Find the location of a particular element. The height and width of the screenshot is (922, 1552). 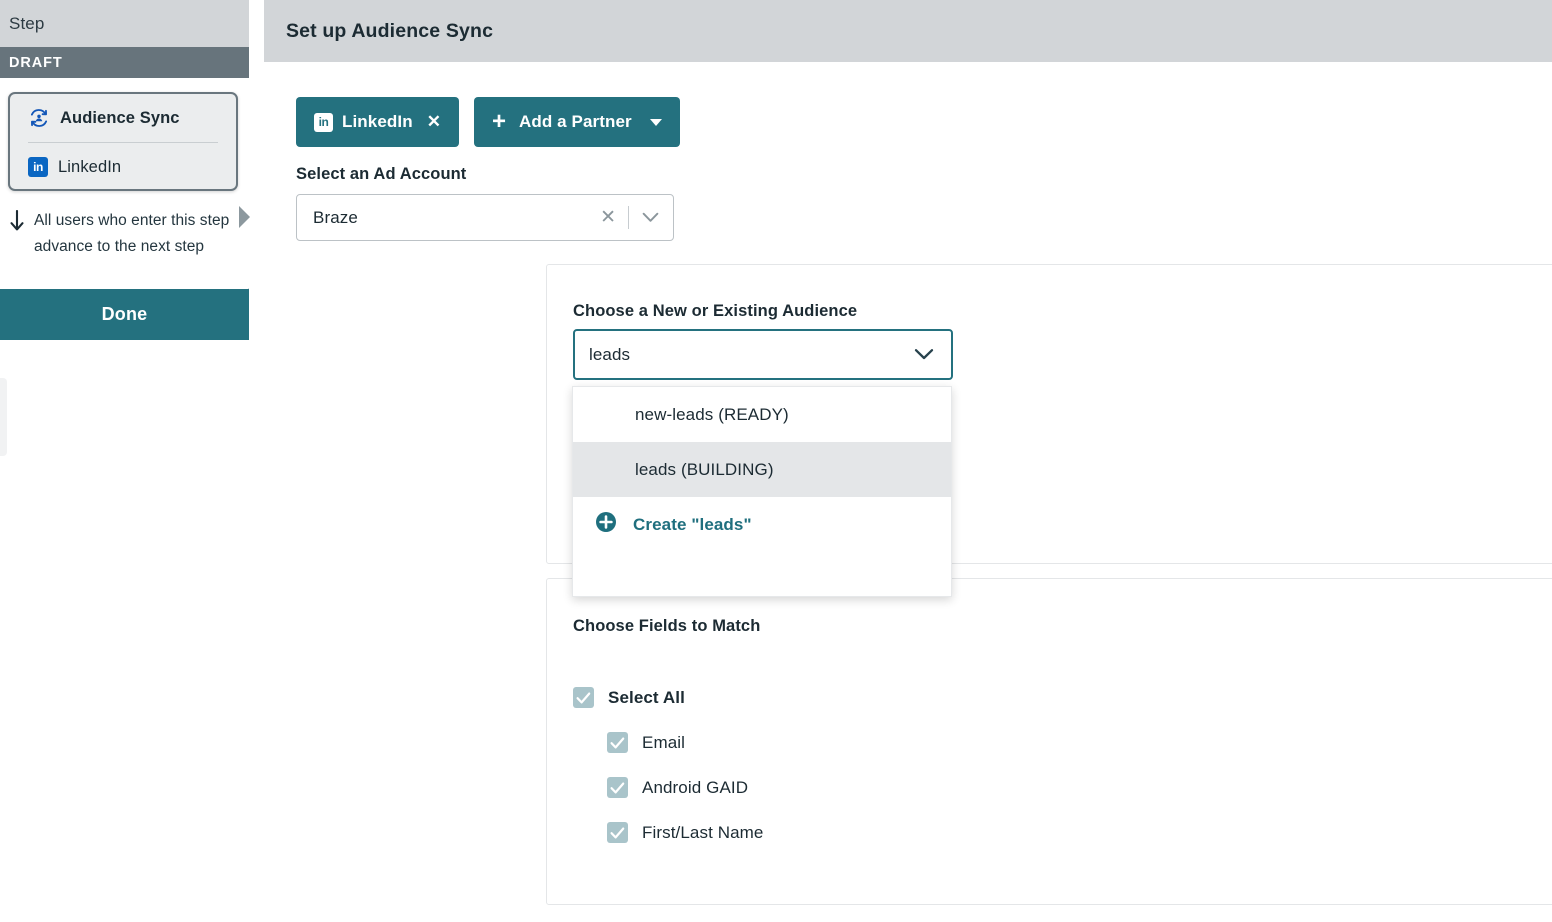

ad-account-value: Braze is located at coordinates (335, 217).